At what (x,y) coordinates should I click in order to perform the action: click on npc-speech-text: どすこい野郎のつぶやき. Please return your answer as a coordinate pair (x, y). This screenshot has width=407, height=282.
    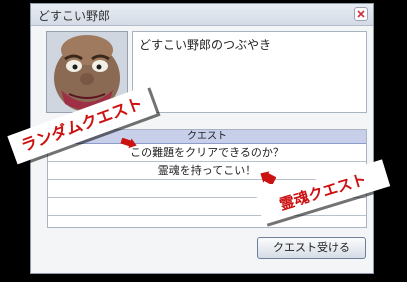
    Looking at the image, I should click on (205, 45).